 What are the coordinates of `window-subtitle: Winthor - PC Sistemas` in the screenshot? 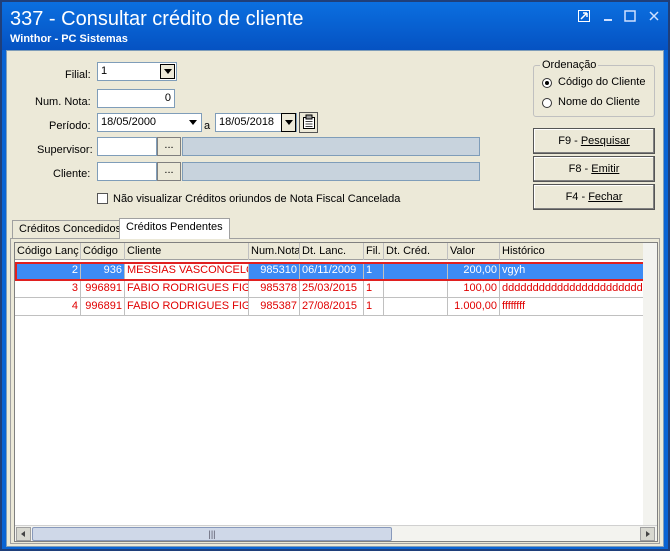 It's located at (69, 39).